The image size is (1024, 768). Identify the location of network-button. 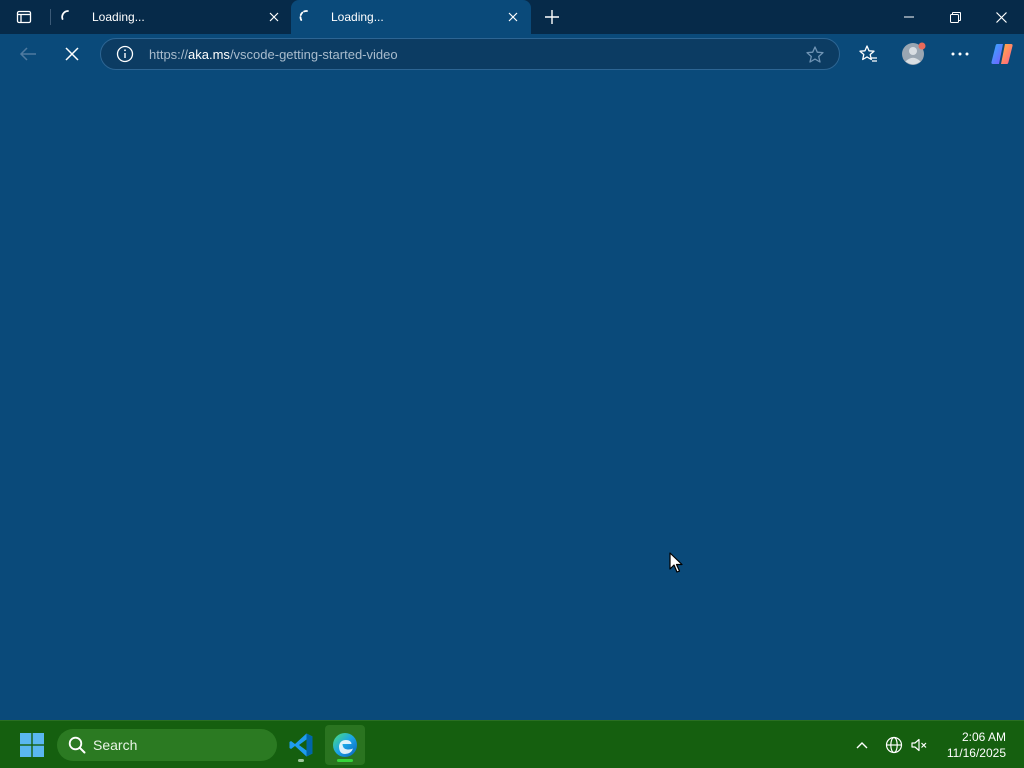
(894, 745).